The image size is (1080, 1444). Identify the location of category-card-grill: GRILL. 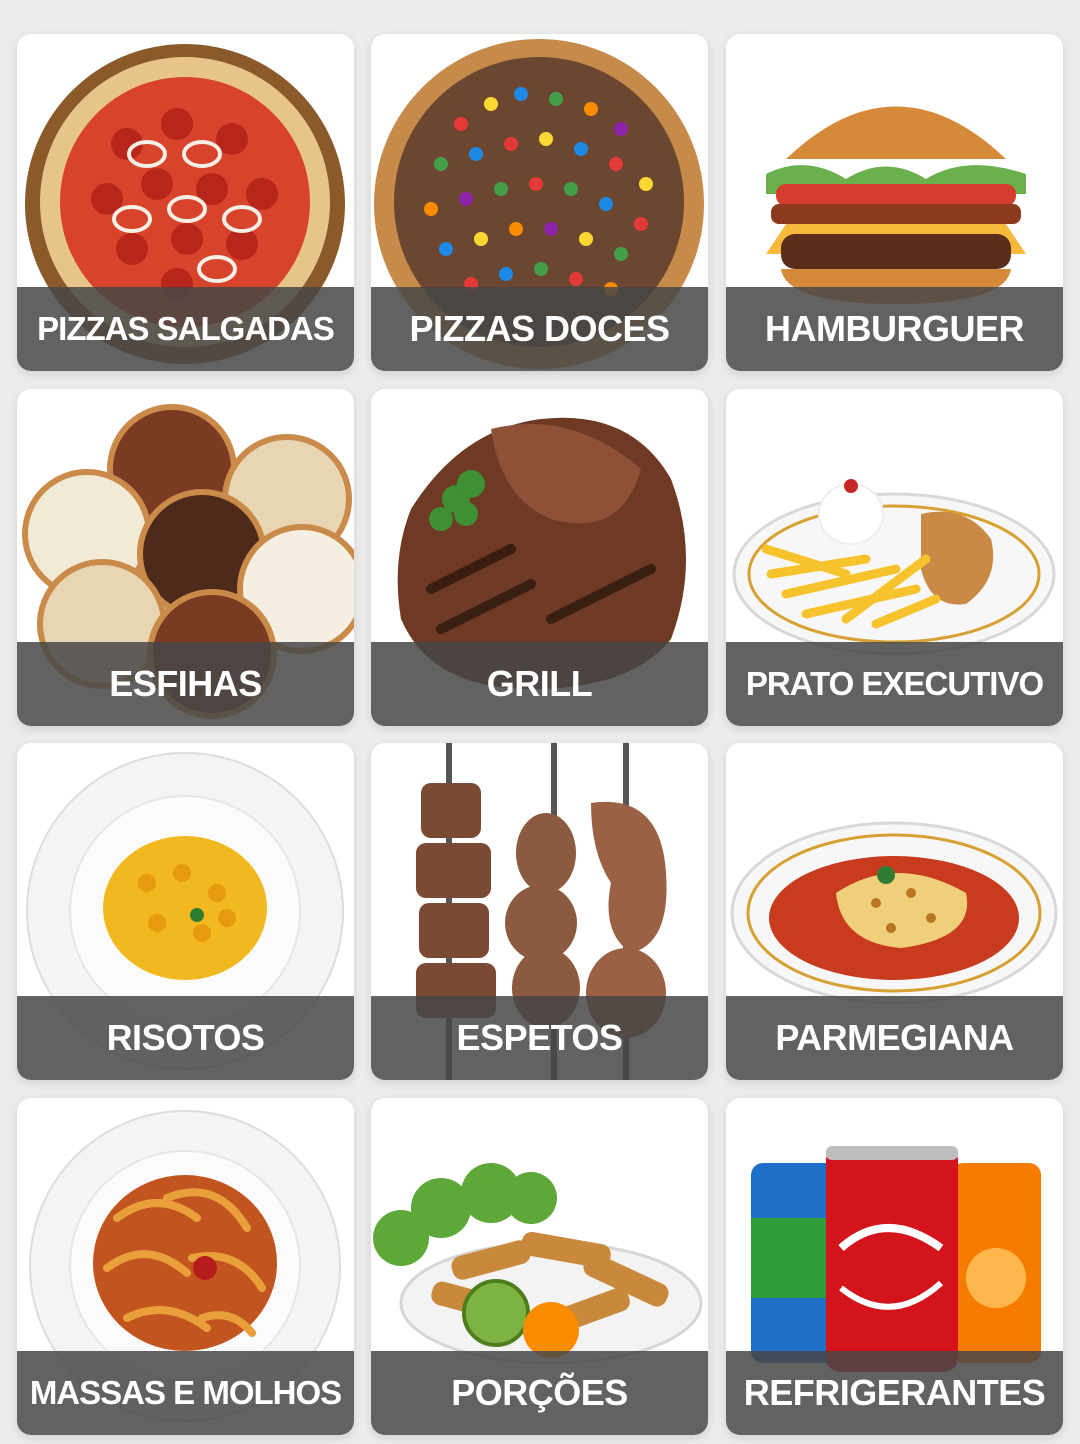
(539, 557).